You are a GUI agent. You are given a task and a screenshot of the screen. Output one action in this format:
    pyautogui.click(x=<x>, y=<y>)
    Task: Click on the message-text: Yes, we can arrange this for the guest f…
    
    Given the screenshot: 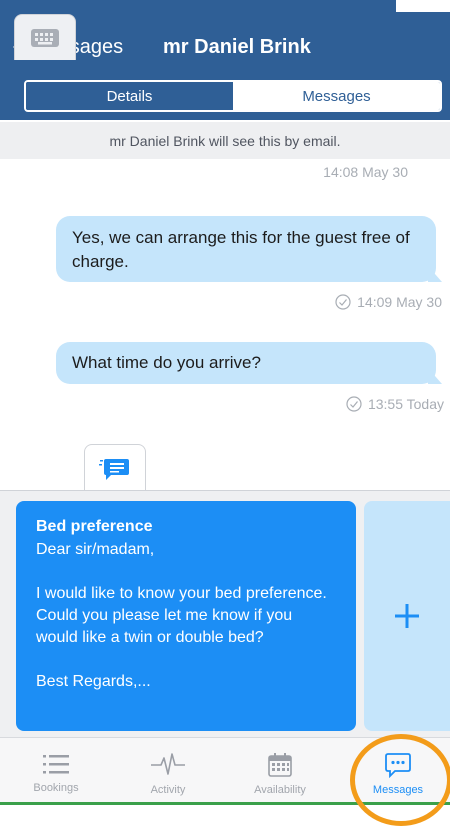 What is the action you would take?
    pyautogui.click(x=241, y=249)
    